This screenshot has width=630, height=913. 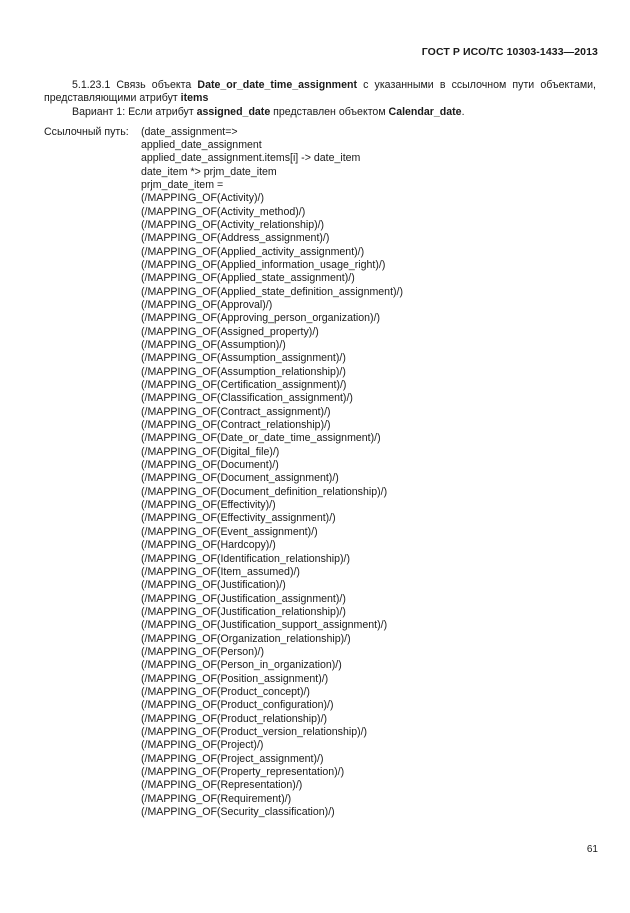 I want to click on reference-path-line: (/MAPPING_OF(Project)/), so click(x=202, y=745).